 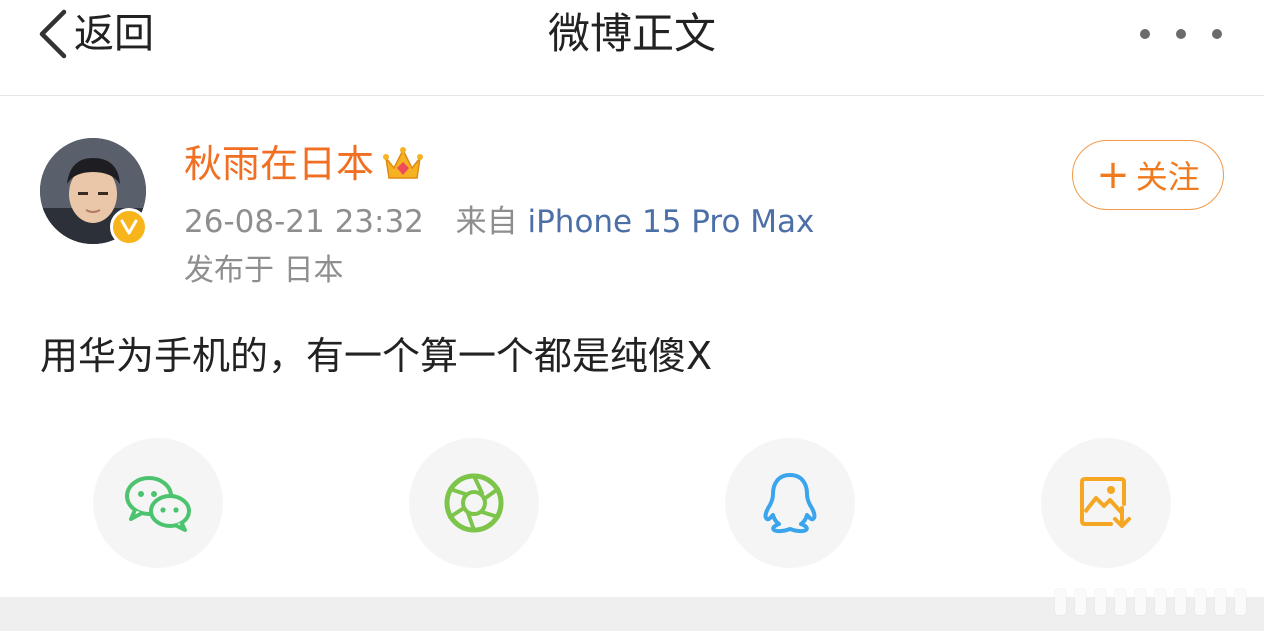 I want to click on wechat-icon, so click(x=158, y=504).